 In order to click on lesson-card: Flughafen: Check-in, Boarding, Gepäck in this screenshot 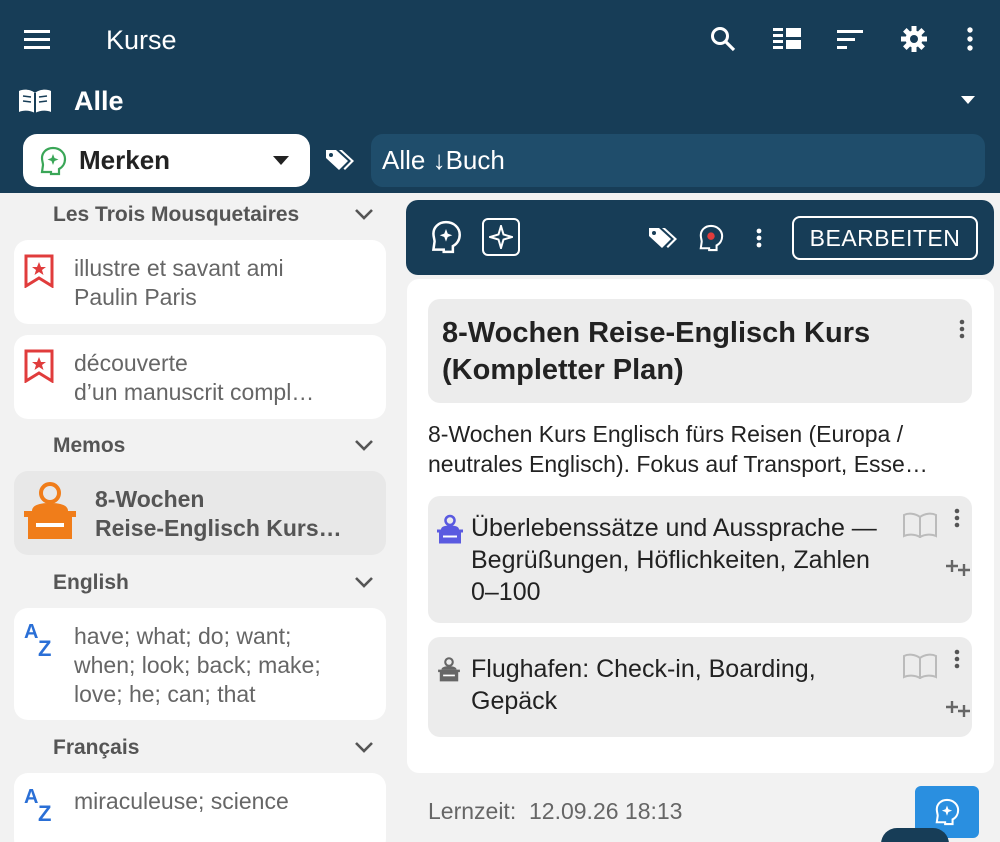, I will do `click(700, 687)`.